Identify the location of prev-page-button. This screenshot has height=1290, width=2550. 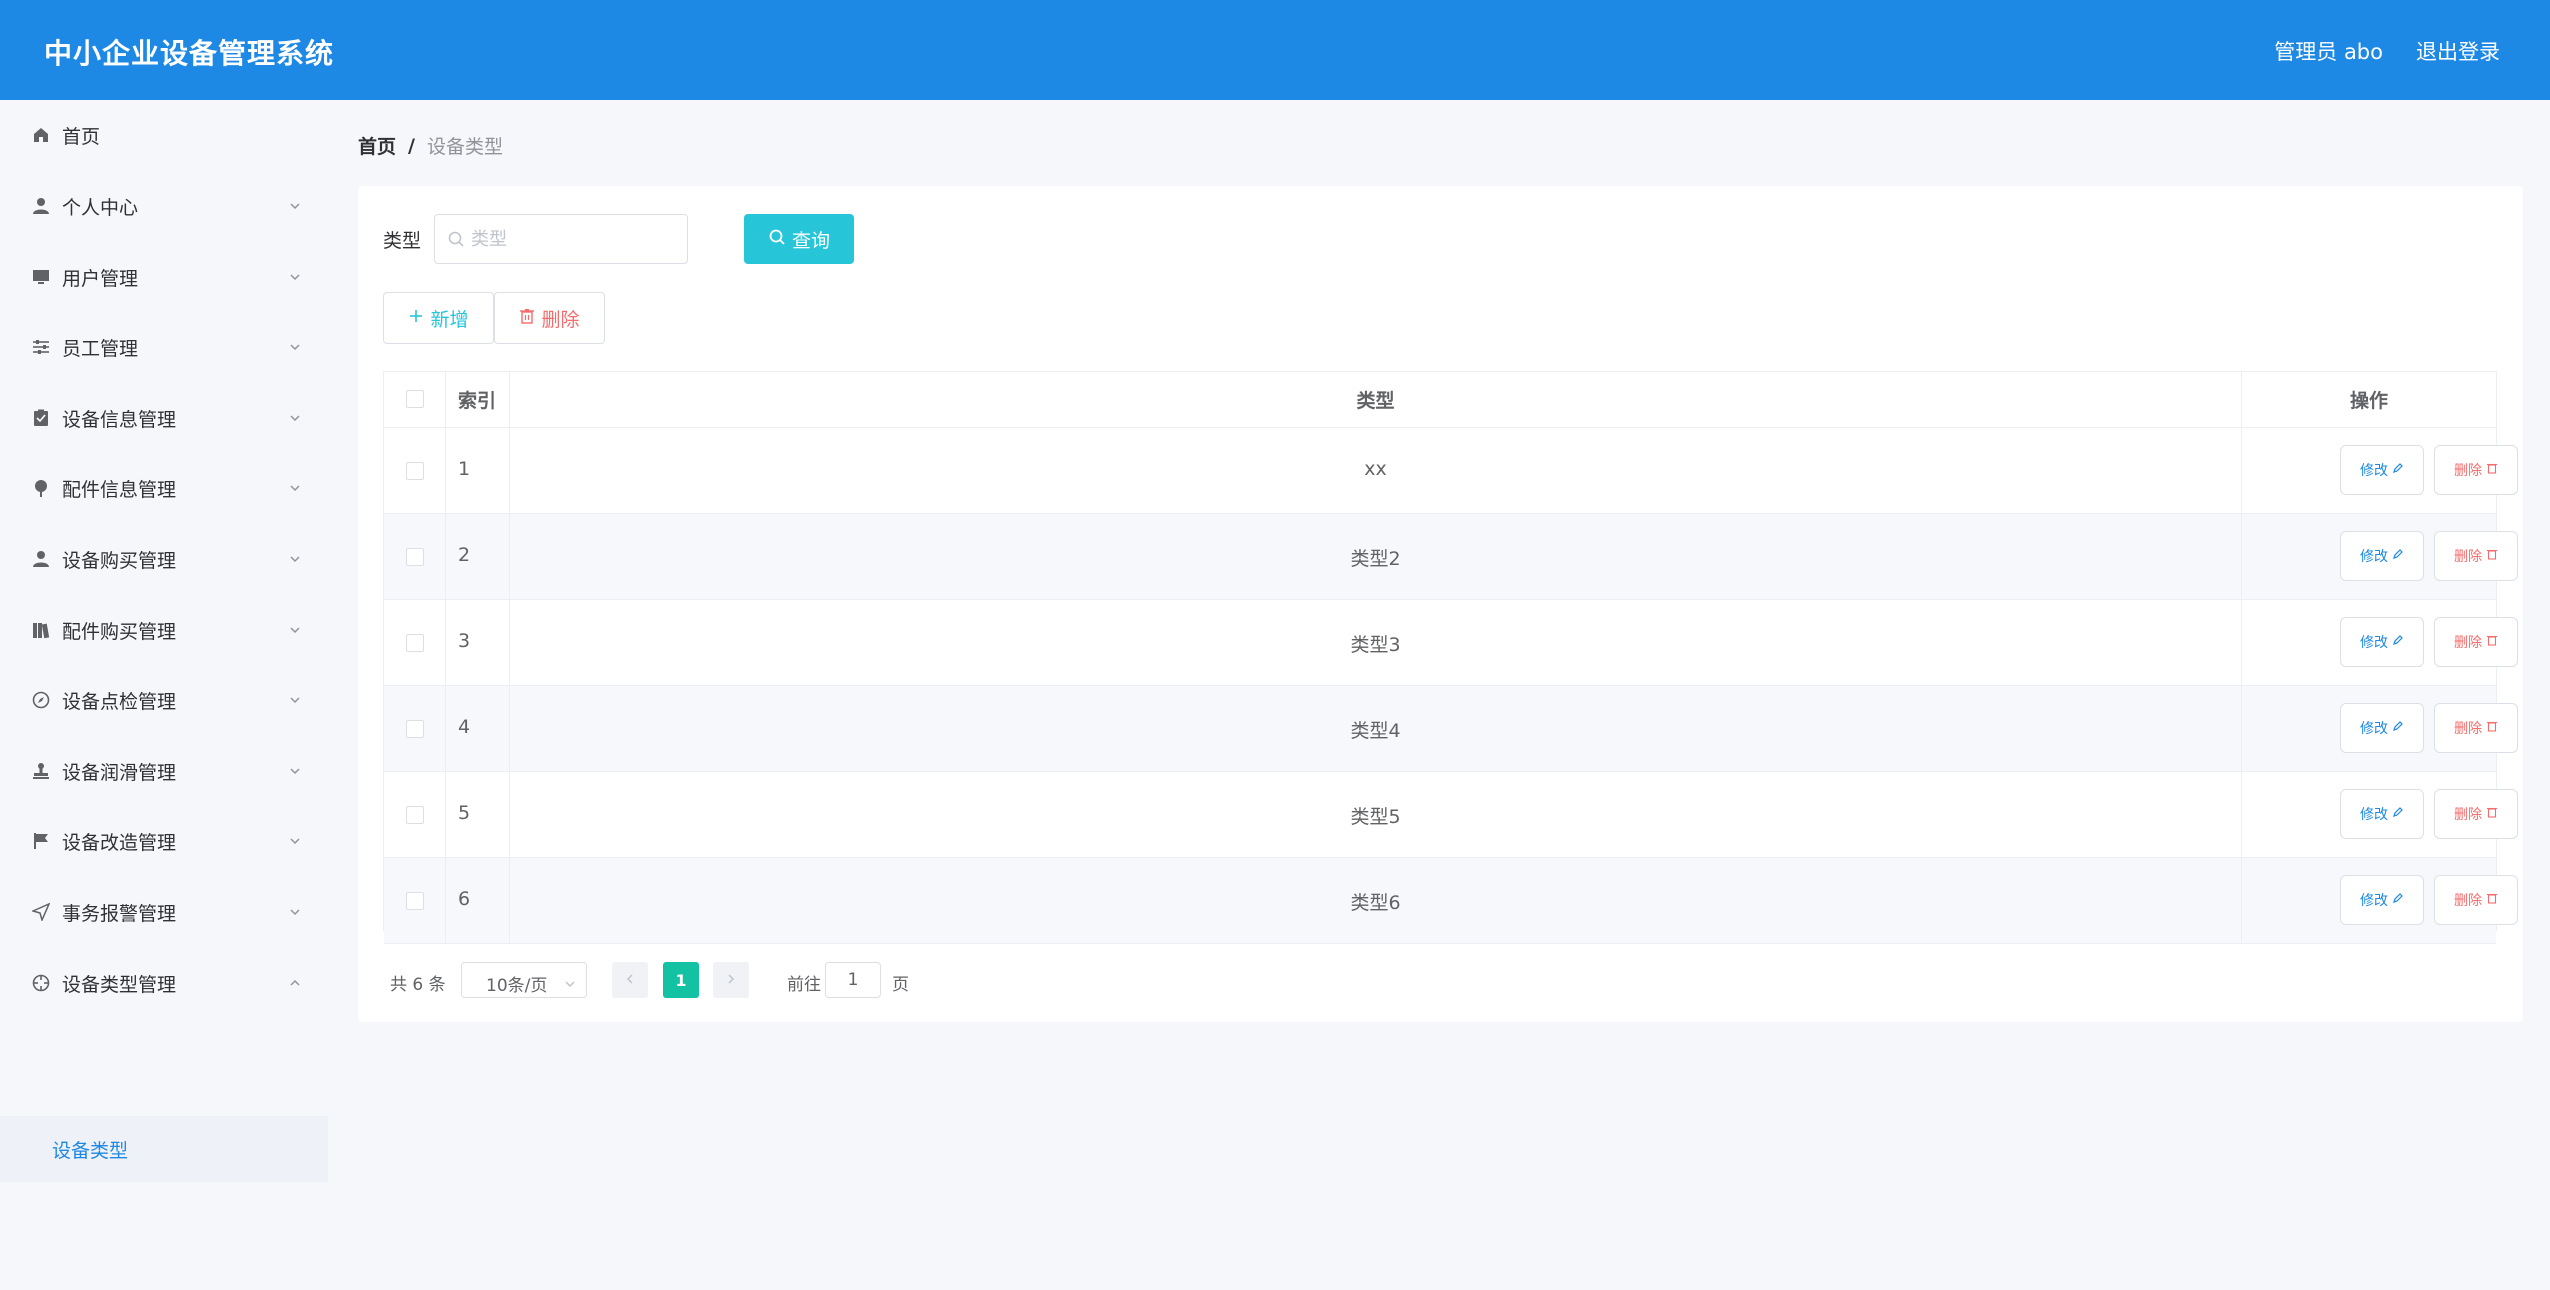
(630, 980).